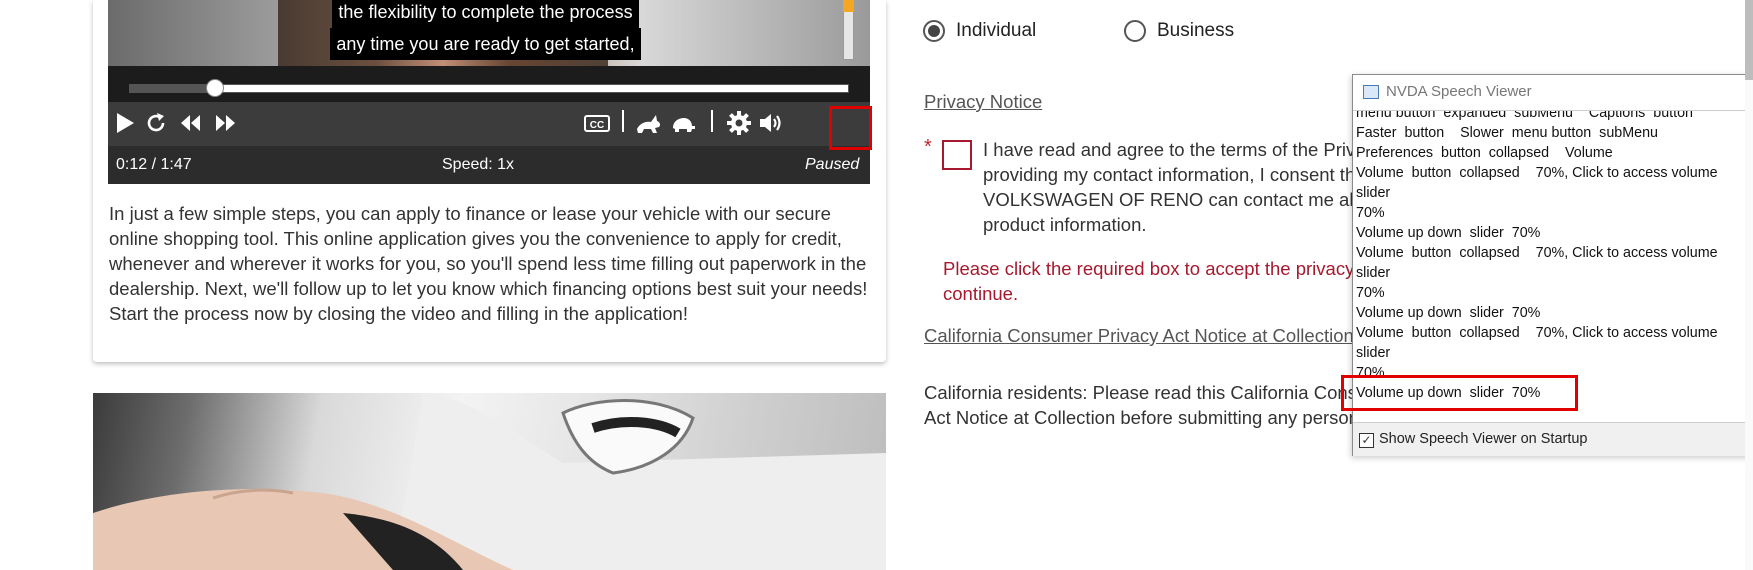 Image resolution: width=1753 pixels, height=570 pixels. Describe the element at coordinates (1749, 285) in the screenshot. I see `page-scrollbar` at that location.